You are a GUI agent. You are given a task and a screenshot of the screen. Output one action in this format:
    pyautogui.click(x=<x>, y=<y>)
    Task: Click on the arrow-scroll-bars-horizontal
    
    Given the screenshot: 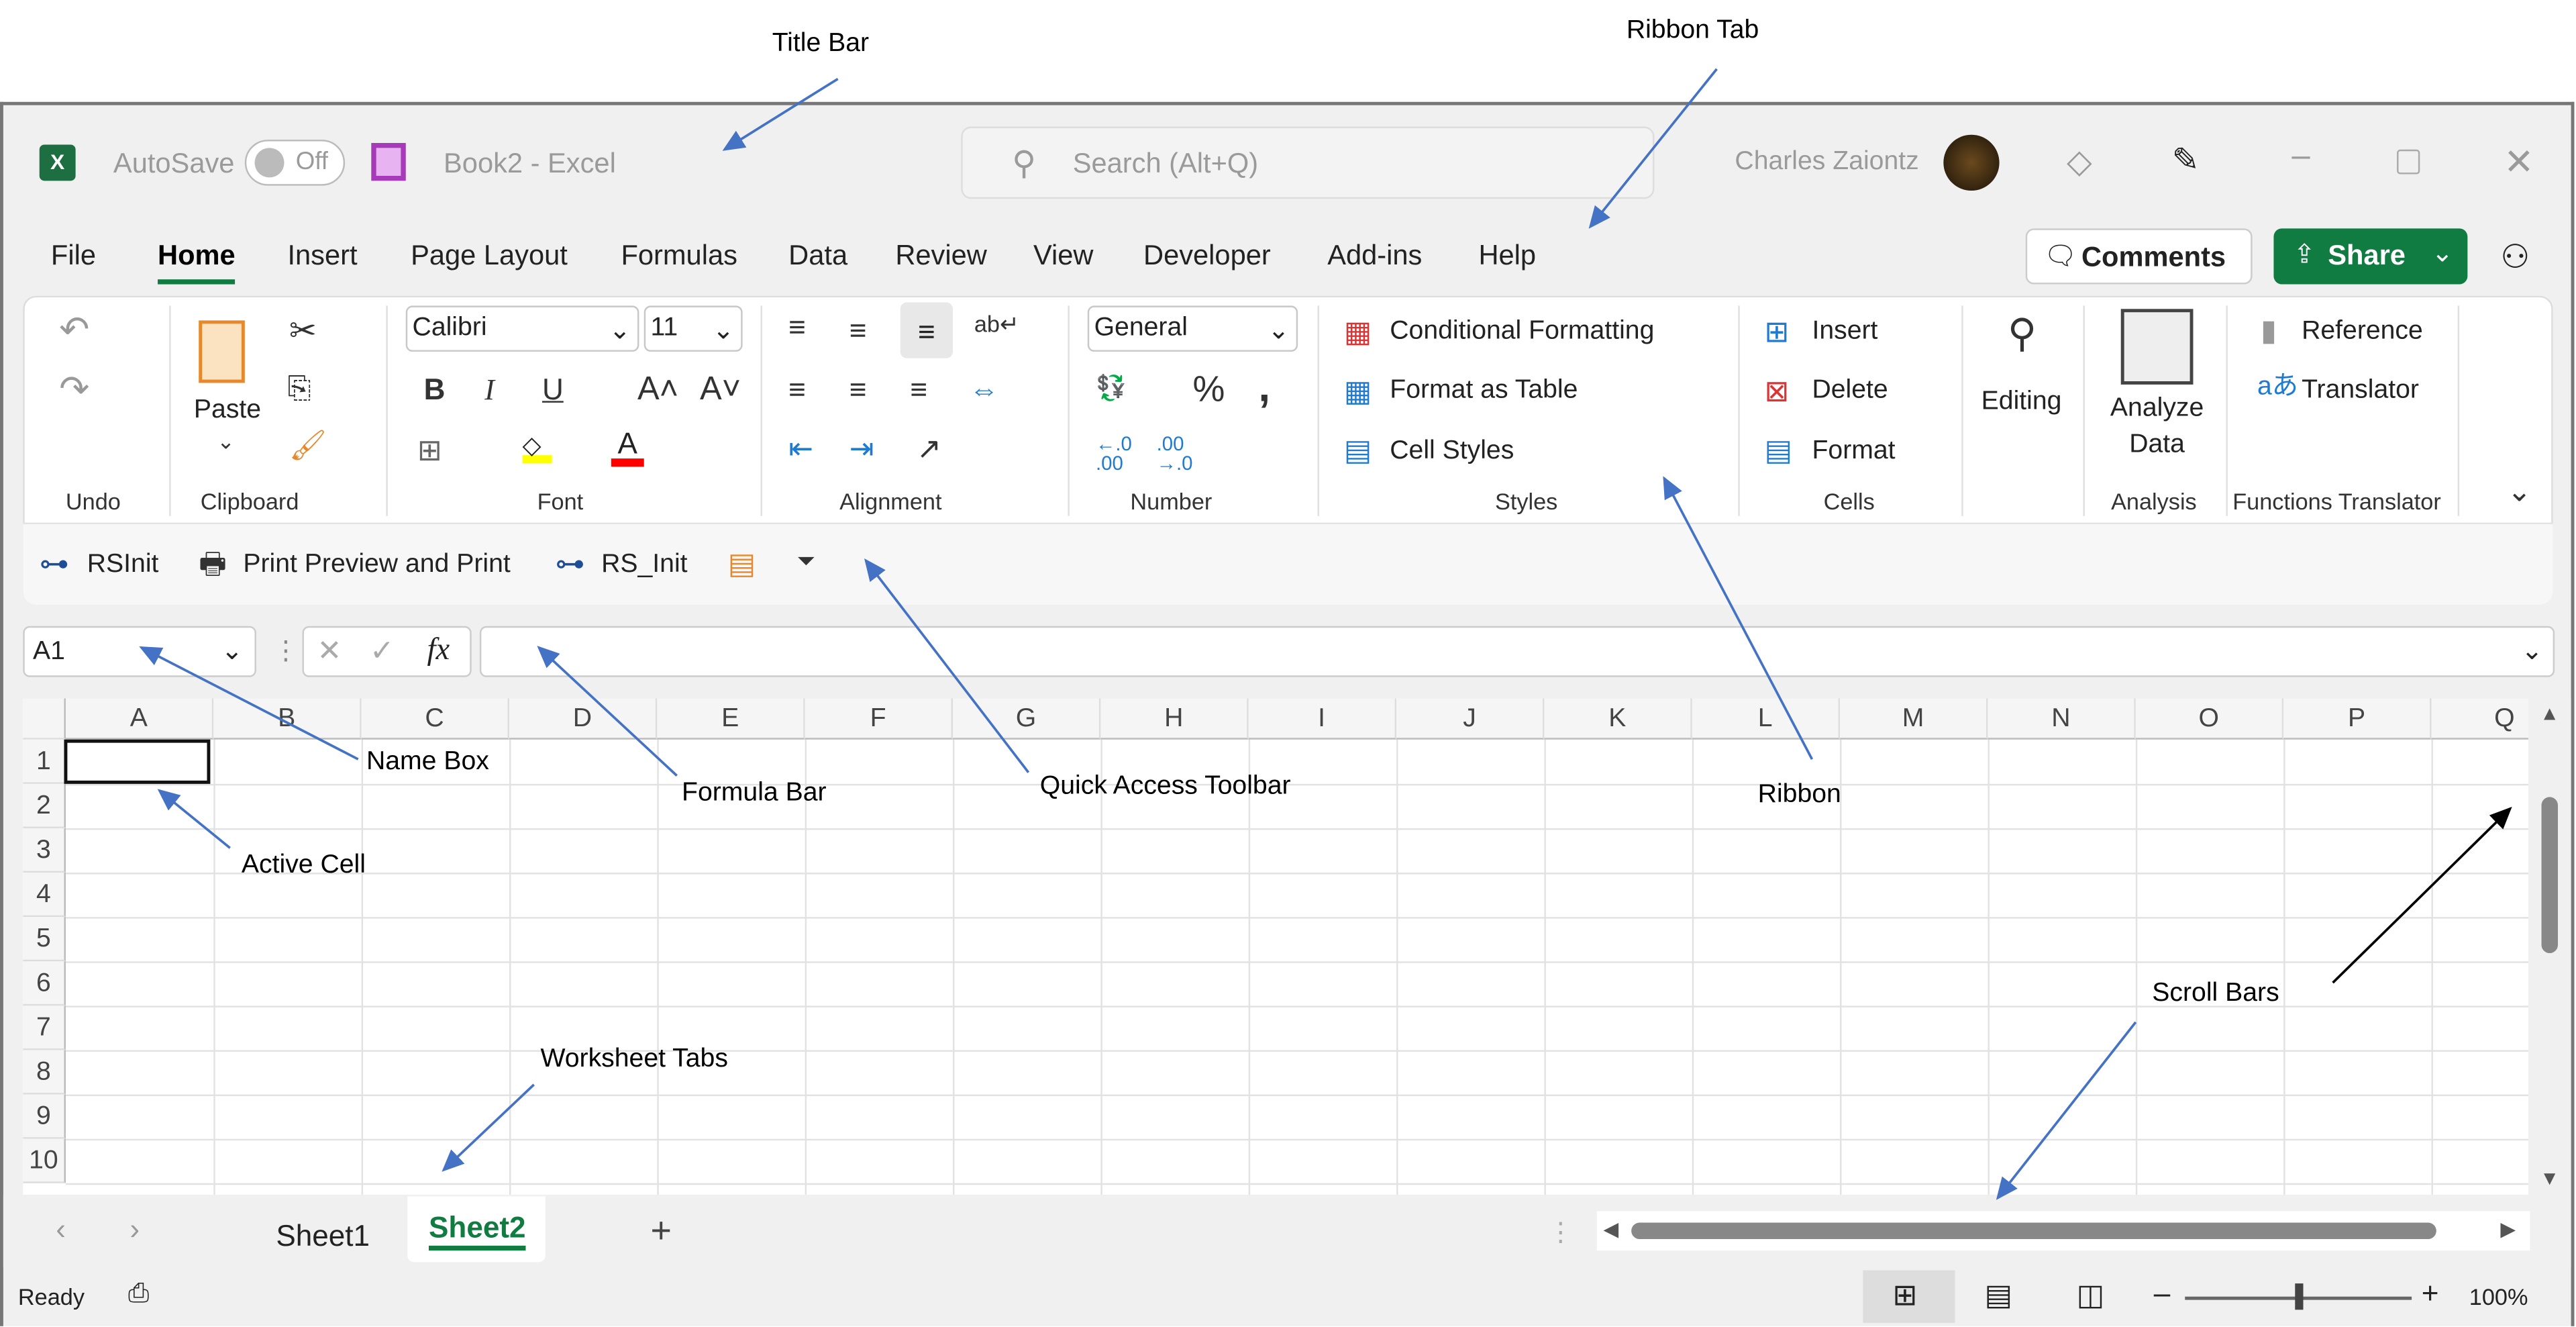 What is the action you would take?
    pyautogui.click(x=2066, y=1110)
    